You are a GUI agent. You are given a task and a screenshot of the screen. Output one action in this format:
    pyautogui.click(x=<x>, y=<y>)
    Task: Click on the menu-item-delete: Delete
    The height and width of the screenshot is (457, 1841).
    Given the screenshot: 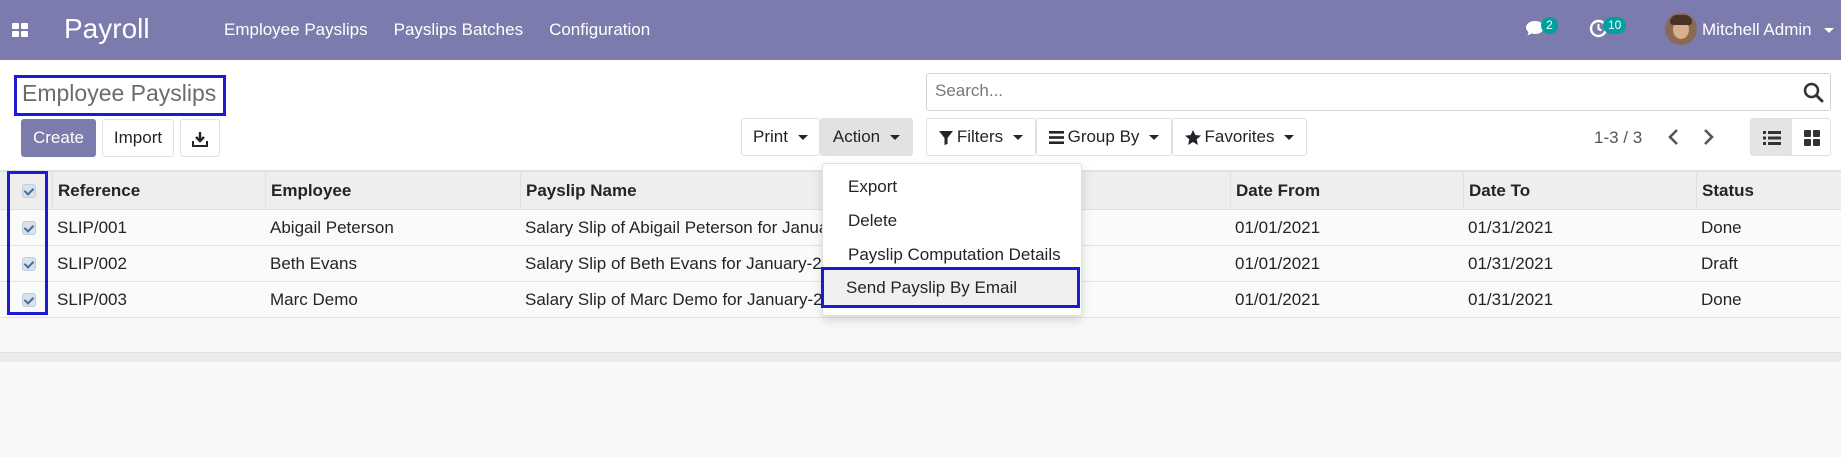 What is the action you would take?
    pyautogui.click(x=952, y=221)
    